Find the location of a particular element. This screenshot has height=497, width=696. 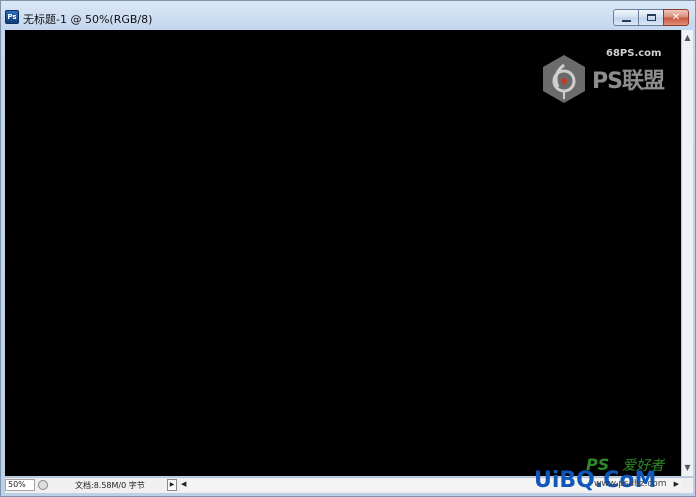

scroll-up-icon: ▲ is located at coordinates (687, 38).